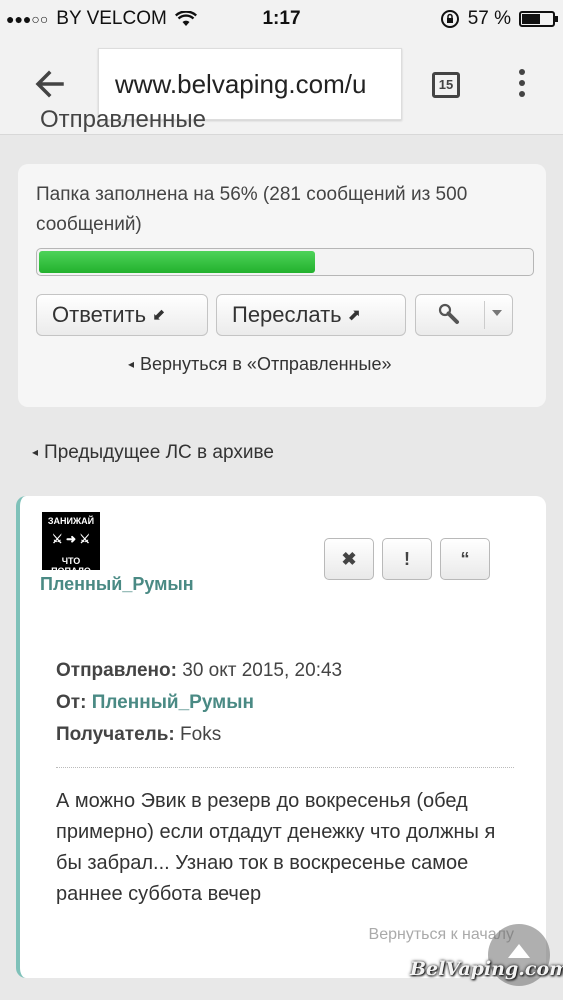  I want to click on quote-button: “, so click(465, 559).